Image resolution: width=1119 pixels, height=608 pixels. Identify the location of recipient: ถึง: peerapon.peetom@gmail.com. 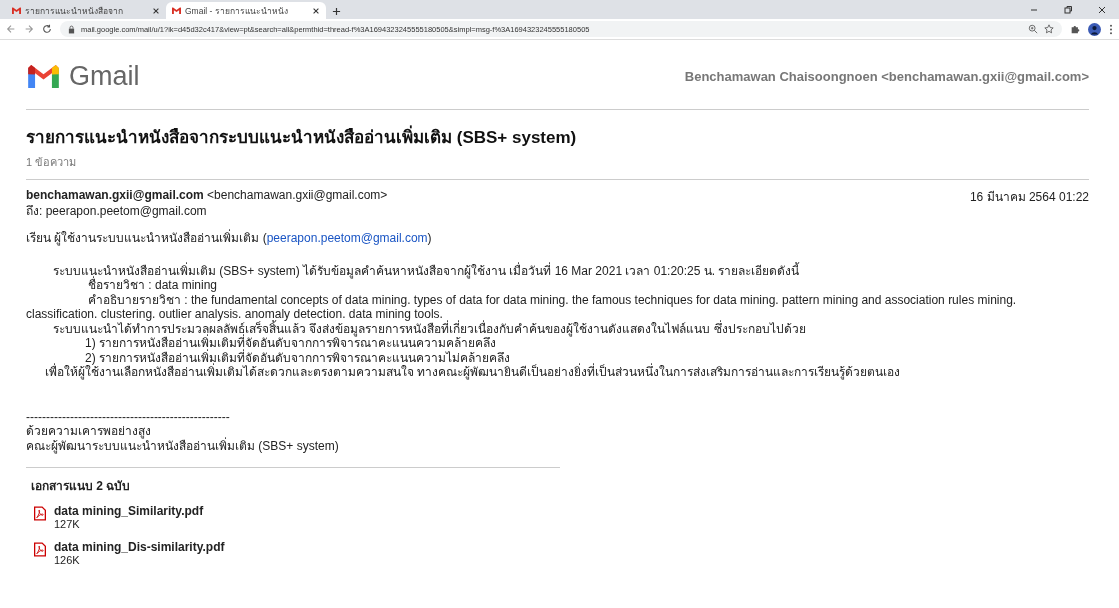
(117, 211).